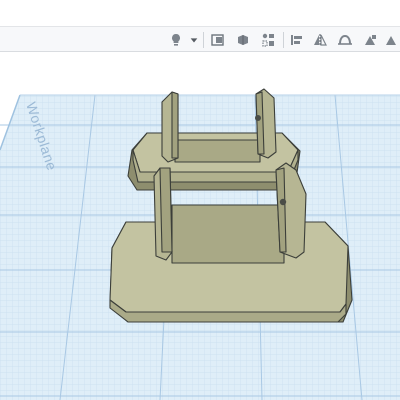 This screenshot has height=400, width=400. What do you see at coordinates (176, 40) in the screenshot?
I see `light-bulb-icon` at bounding box center [176, 40].